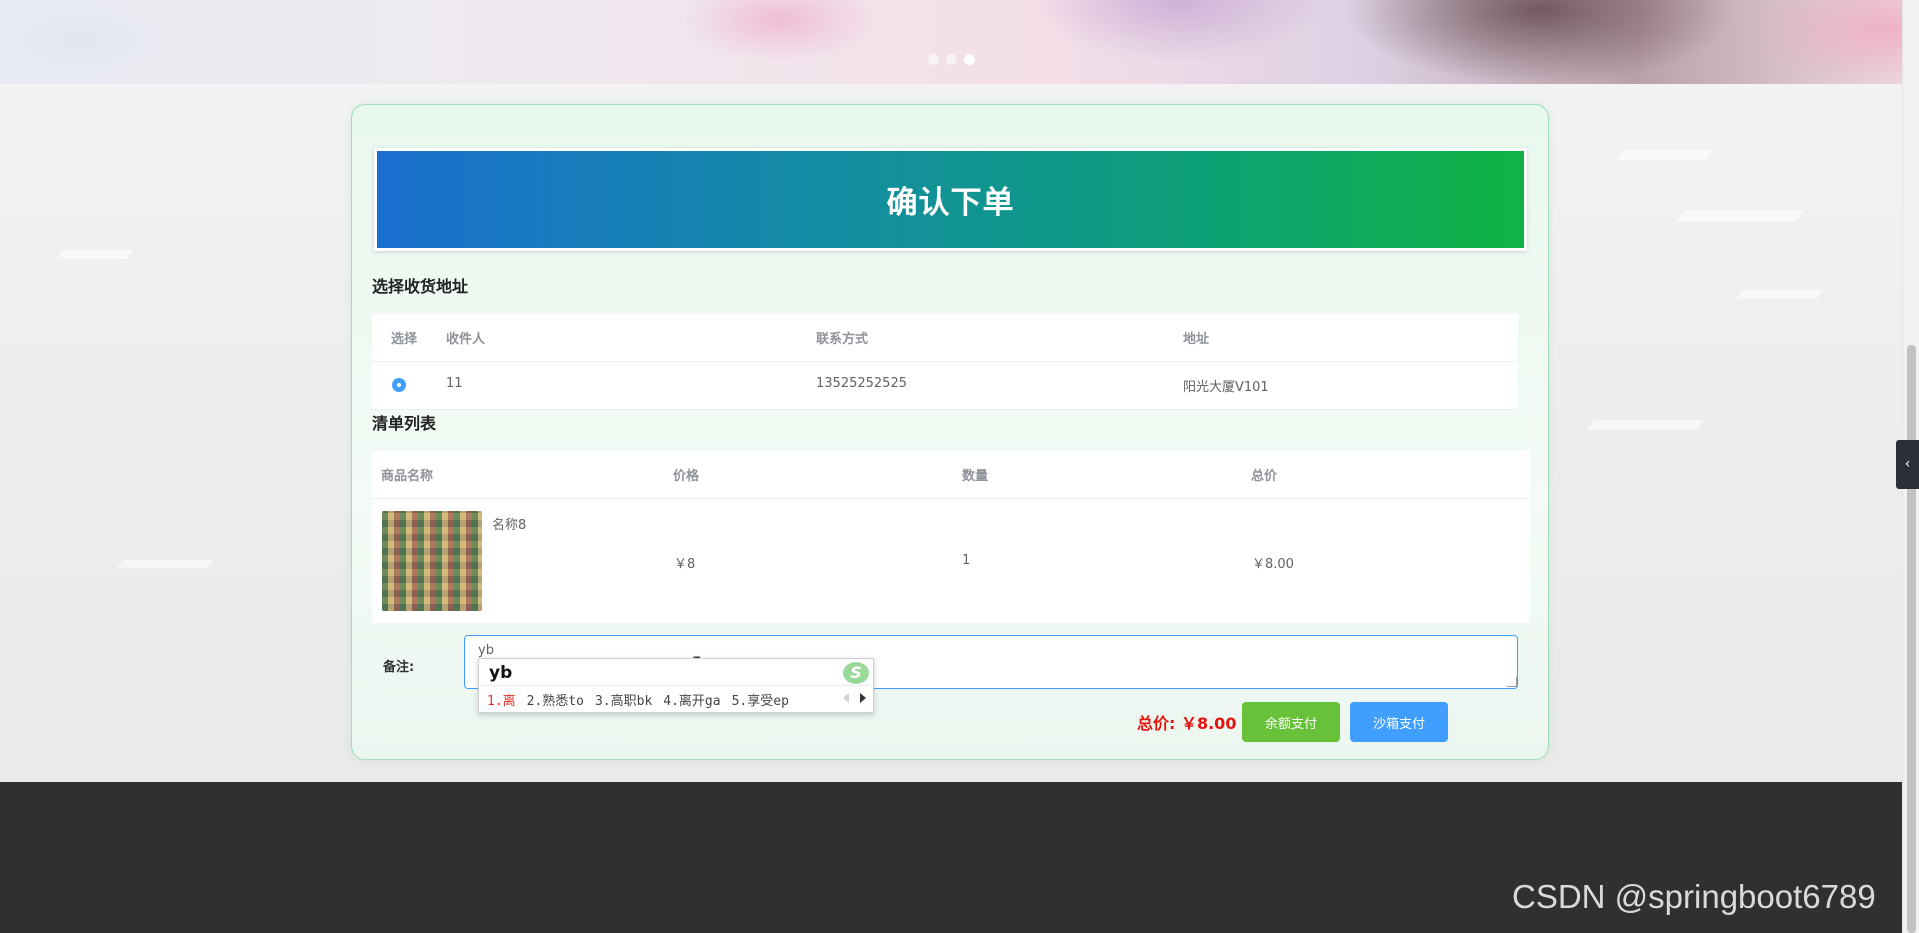 The image size is (1919, 933). Describe the element at coordinates (856, 673) in the screenshot. I see `sogou-s-icon: S` at that location.